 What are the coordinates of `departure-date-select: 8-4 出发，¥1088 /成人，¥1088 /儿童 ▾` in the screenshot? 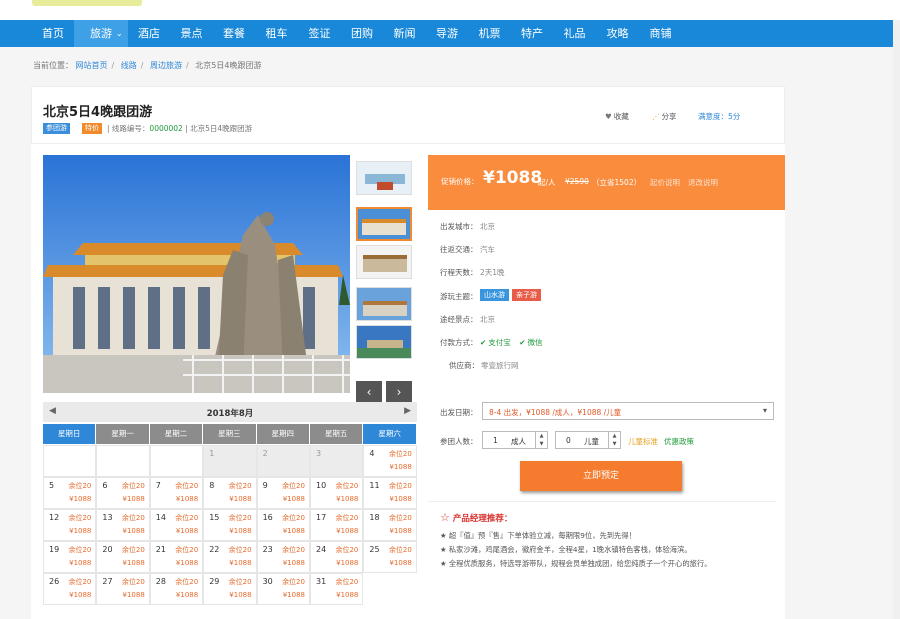 It's located at (628, 411).